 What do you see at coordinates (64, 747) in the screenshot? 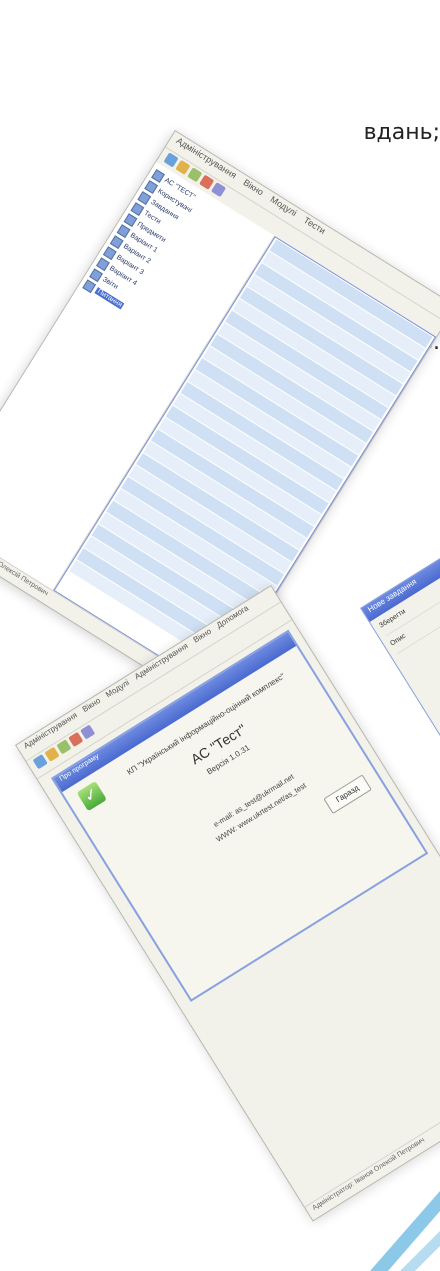
I see `toolbar-add-icon` at bounding box center [64, 747].